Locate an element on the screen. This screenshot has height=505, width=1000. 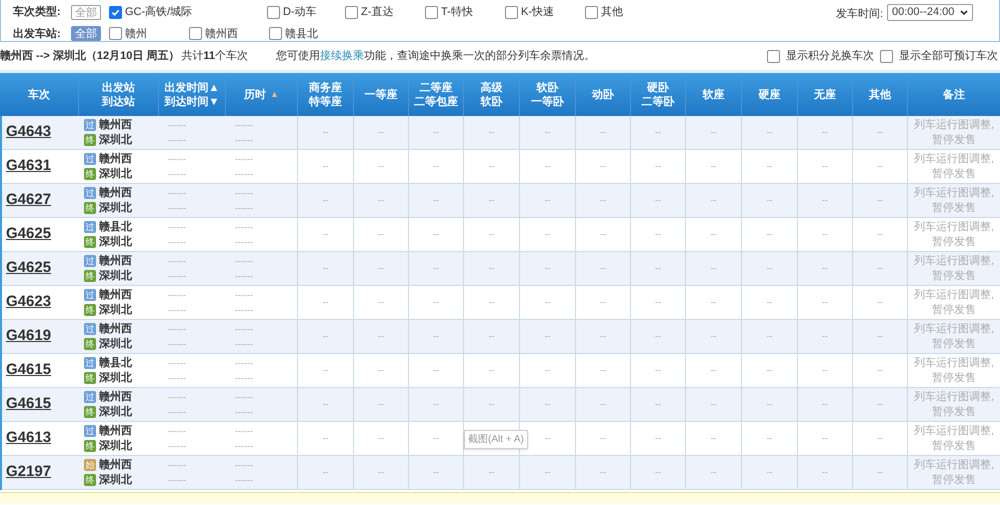
note-cell-text: 列车运行图调整,暂停发售 is located at coordinates (954, 371).